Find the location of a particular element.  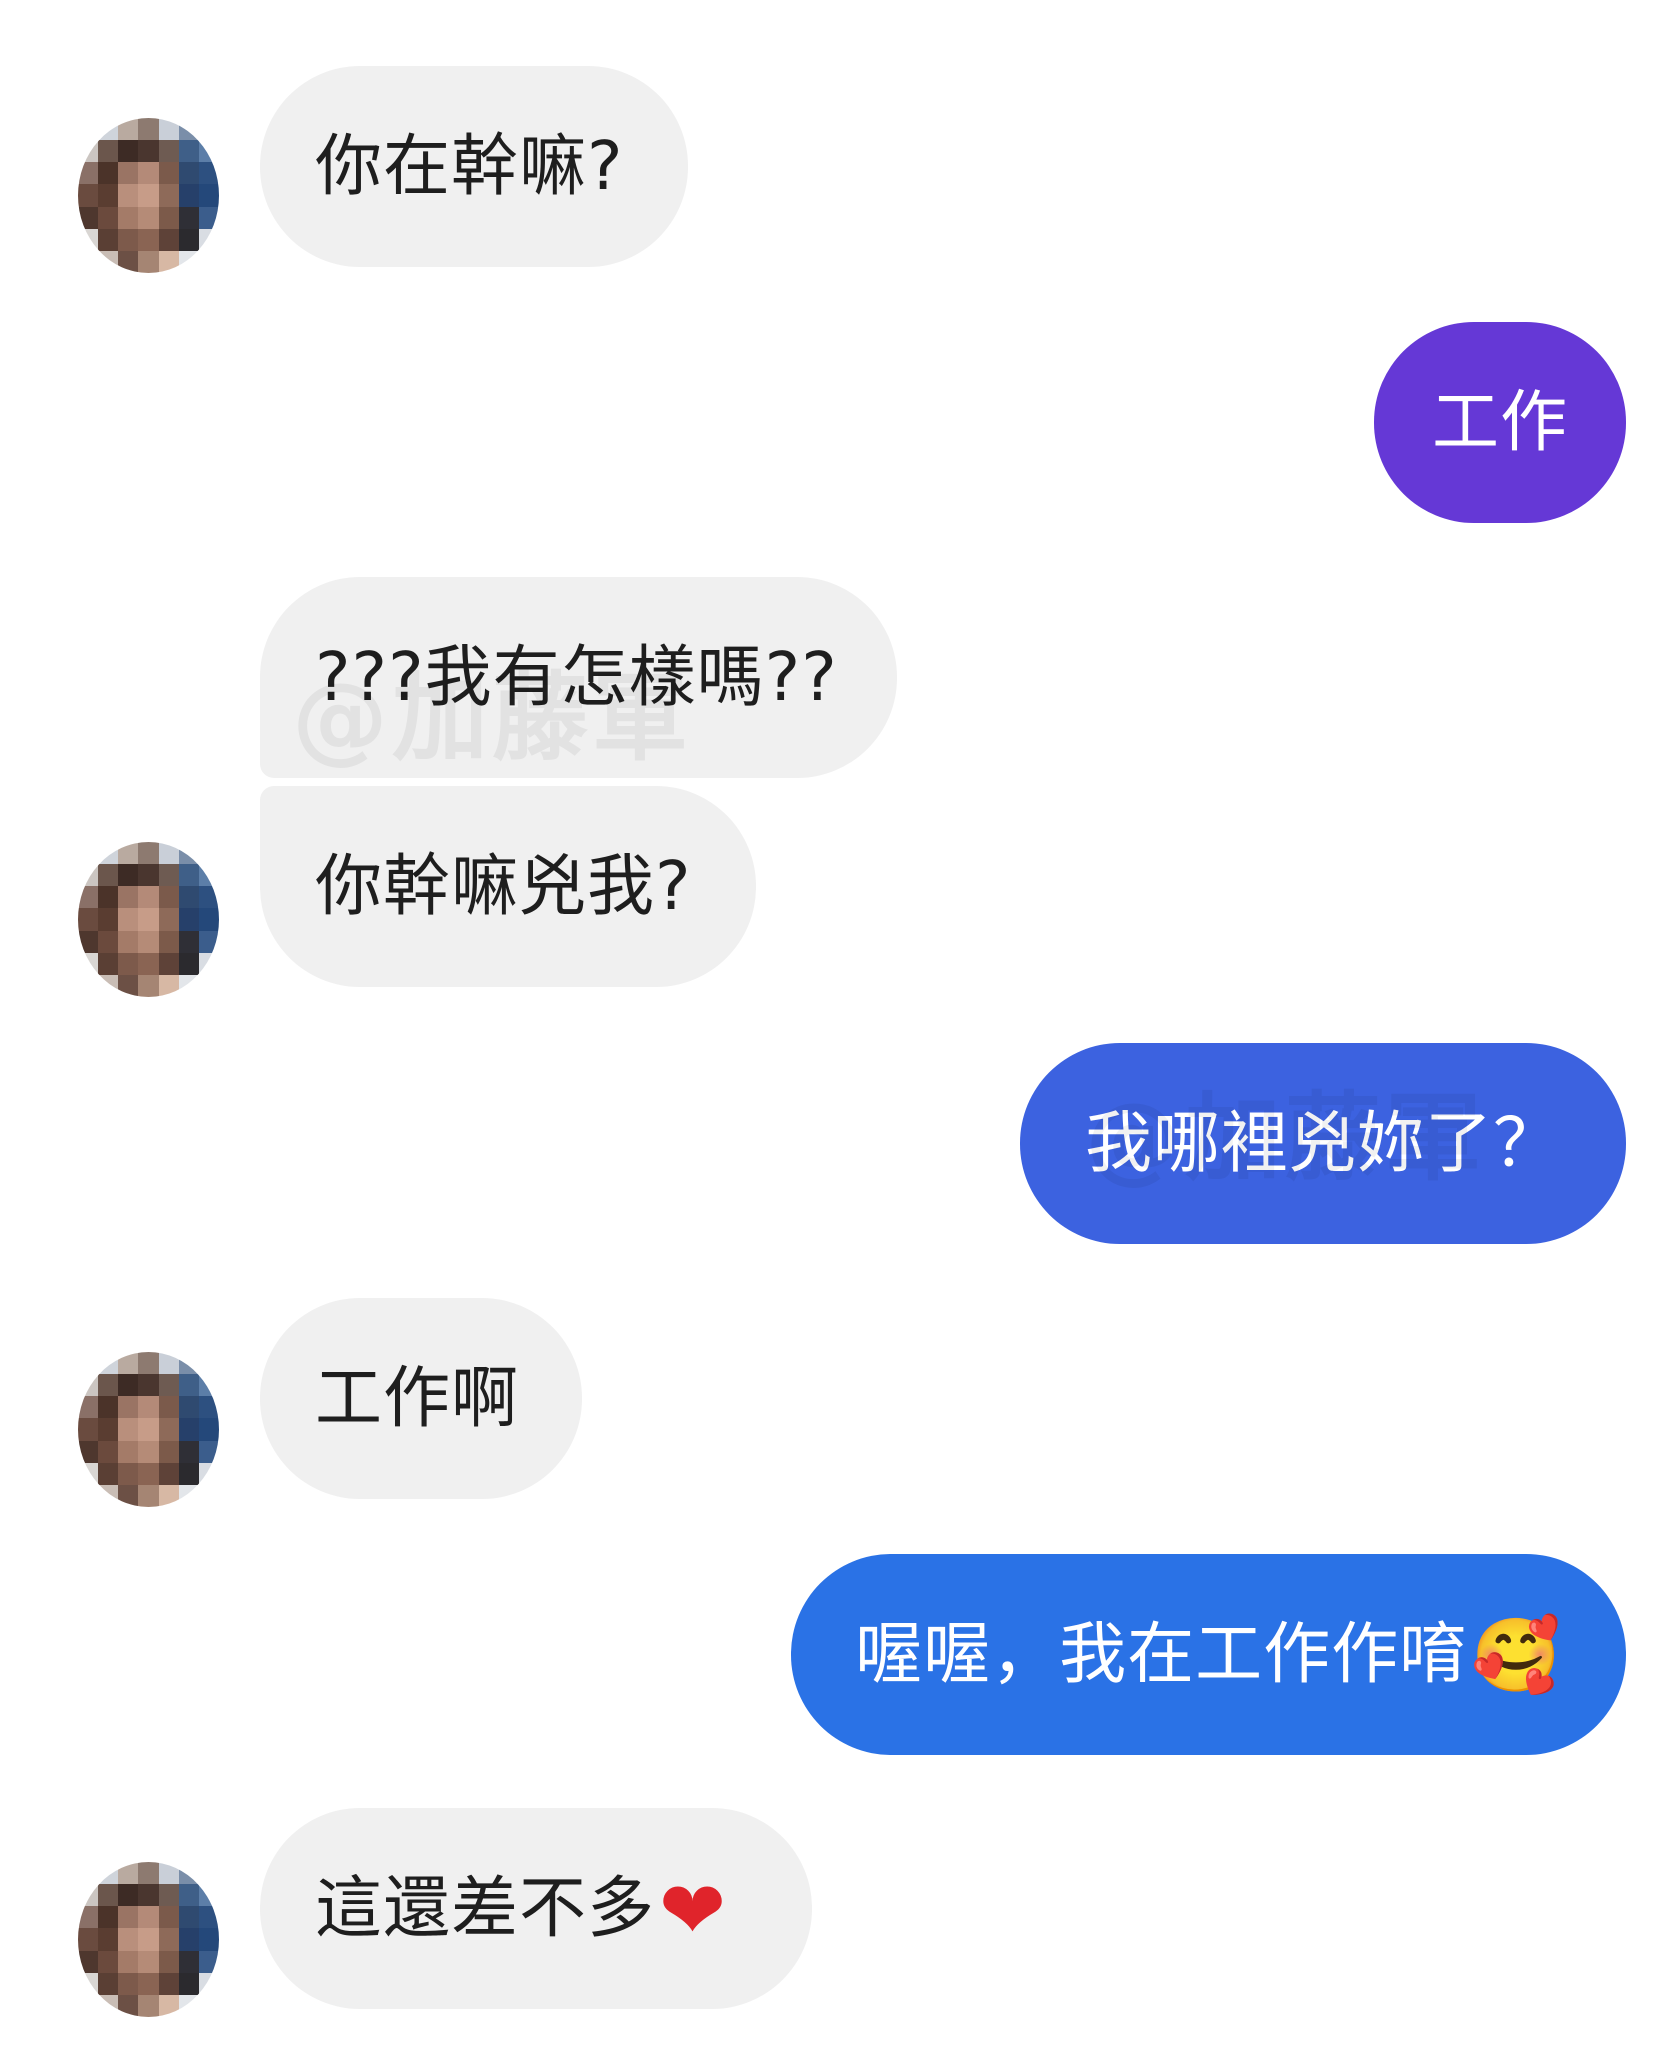

incoming-message: ???我有怎樣嗎?? is located at coordinates (578, 677).